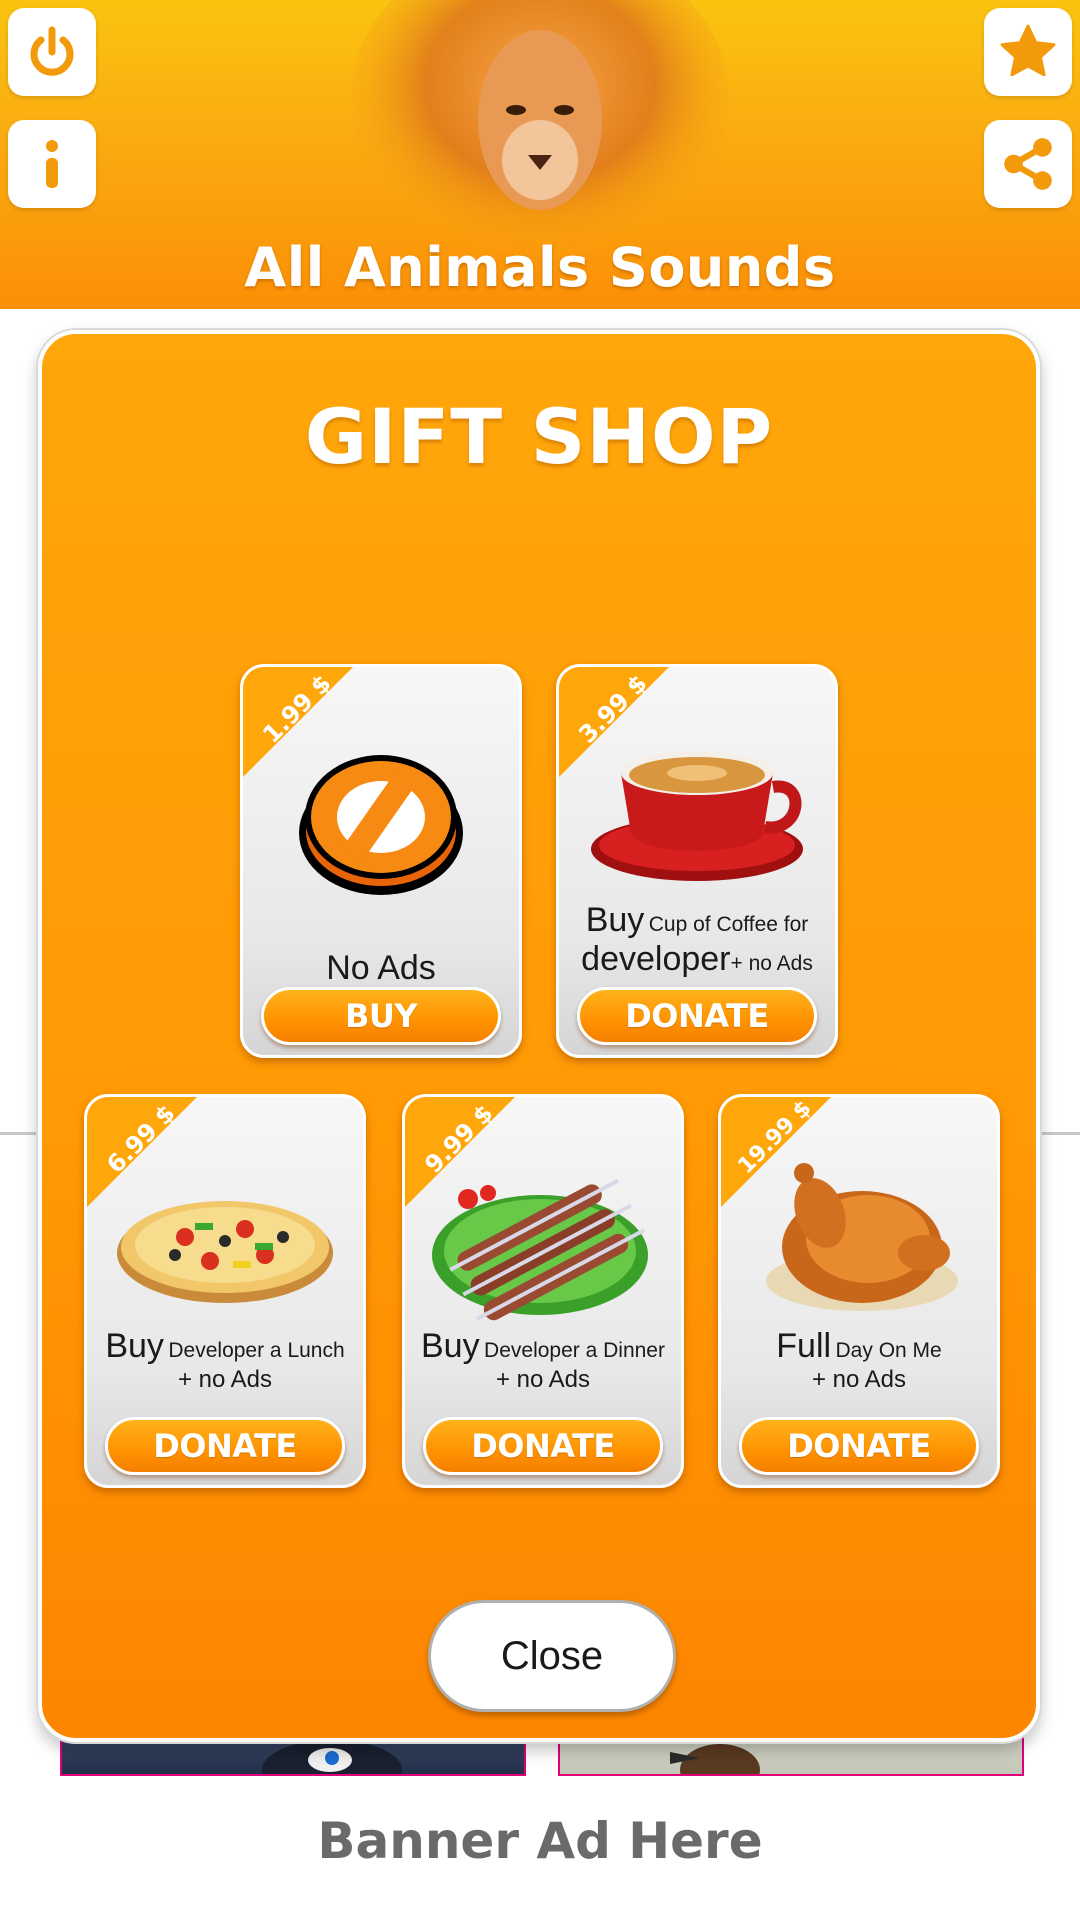  What do you see at coordinates (540, 1250) in the screenshot?
I see `kebab-icon` at bounding box center [540, 1250].